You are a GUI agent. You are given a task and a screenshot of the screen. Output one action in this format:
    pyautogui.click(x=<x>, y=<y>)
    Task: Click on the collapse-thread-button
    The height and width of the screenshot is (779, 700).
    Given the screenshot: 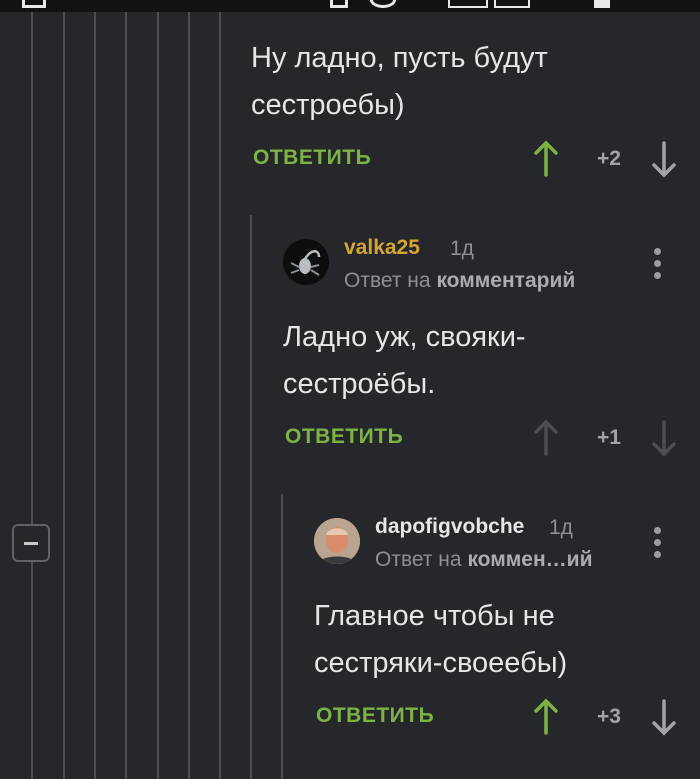 What is the action you would take?
    pyautogui.click(x=31, y=543)
    